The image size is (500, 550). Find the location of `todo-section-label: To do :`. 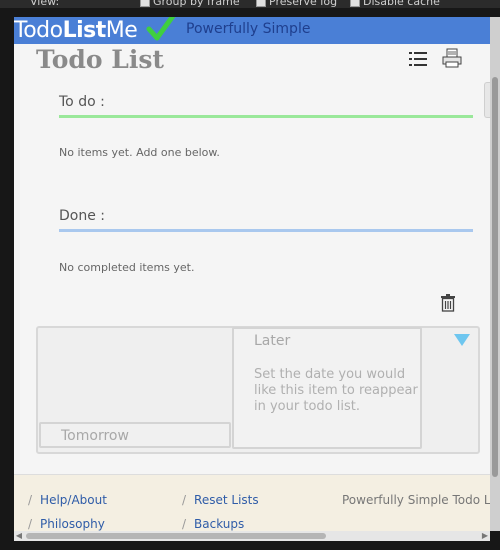

todo-section-label: To do : is located at coordinates (82, 102).